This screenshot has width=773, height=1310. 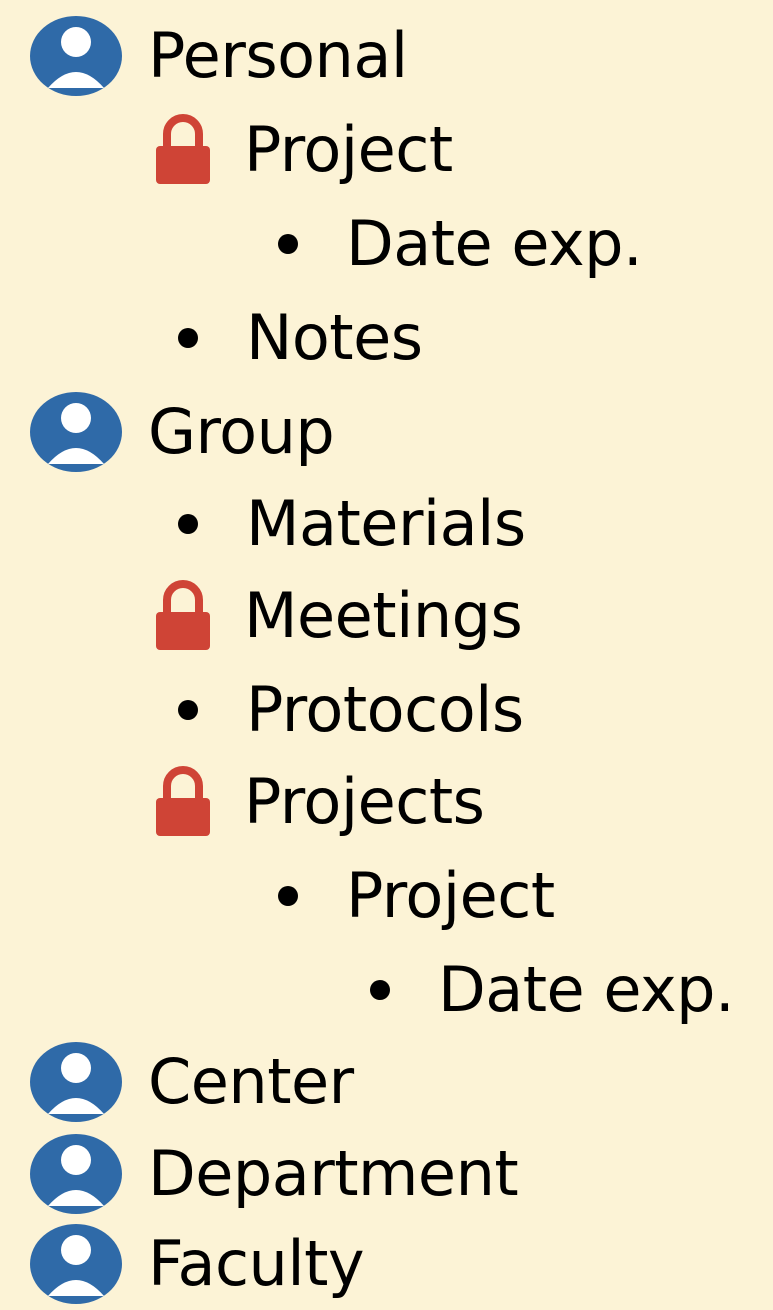 What do you see at coordinates (256, 1263) in the screenshot?
I see `node-label: Faculty` at bounding box center [256, 1263].